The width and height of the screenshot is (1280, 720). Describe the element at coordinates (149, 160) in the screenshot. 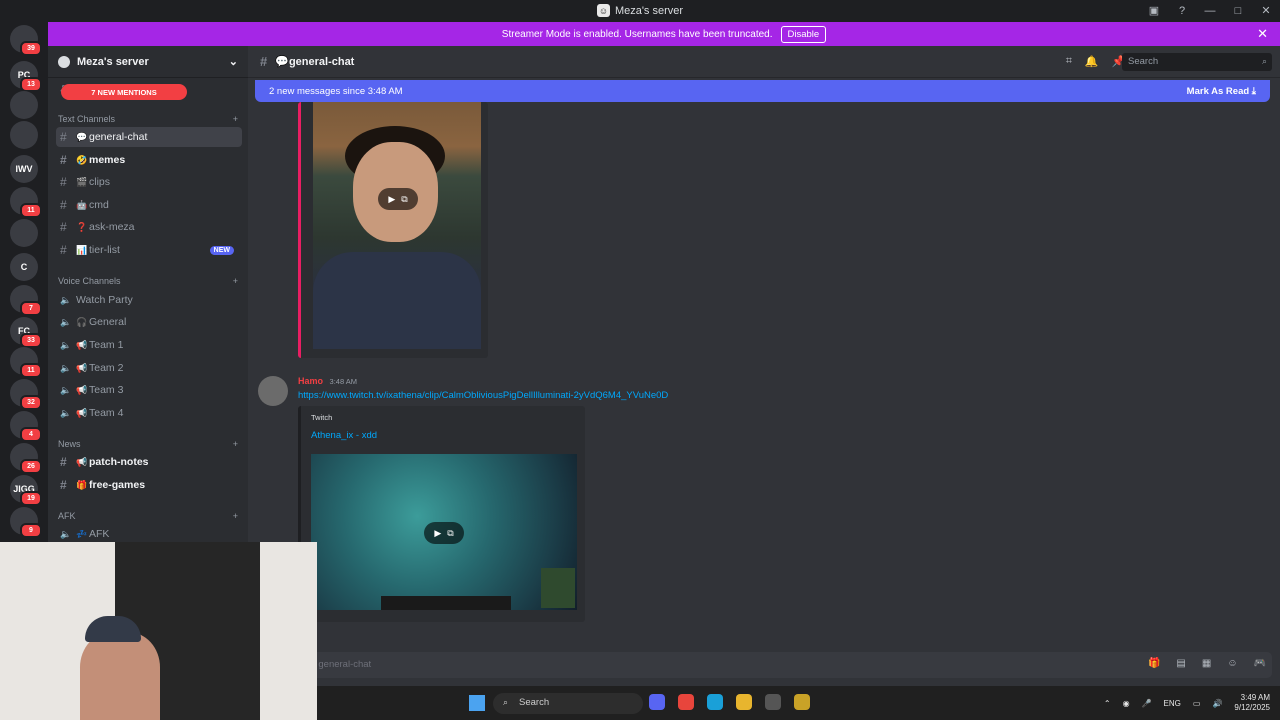

I see `channel-item: # 🤣 memes` at that location.